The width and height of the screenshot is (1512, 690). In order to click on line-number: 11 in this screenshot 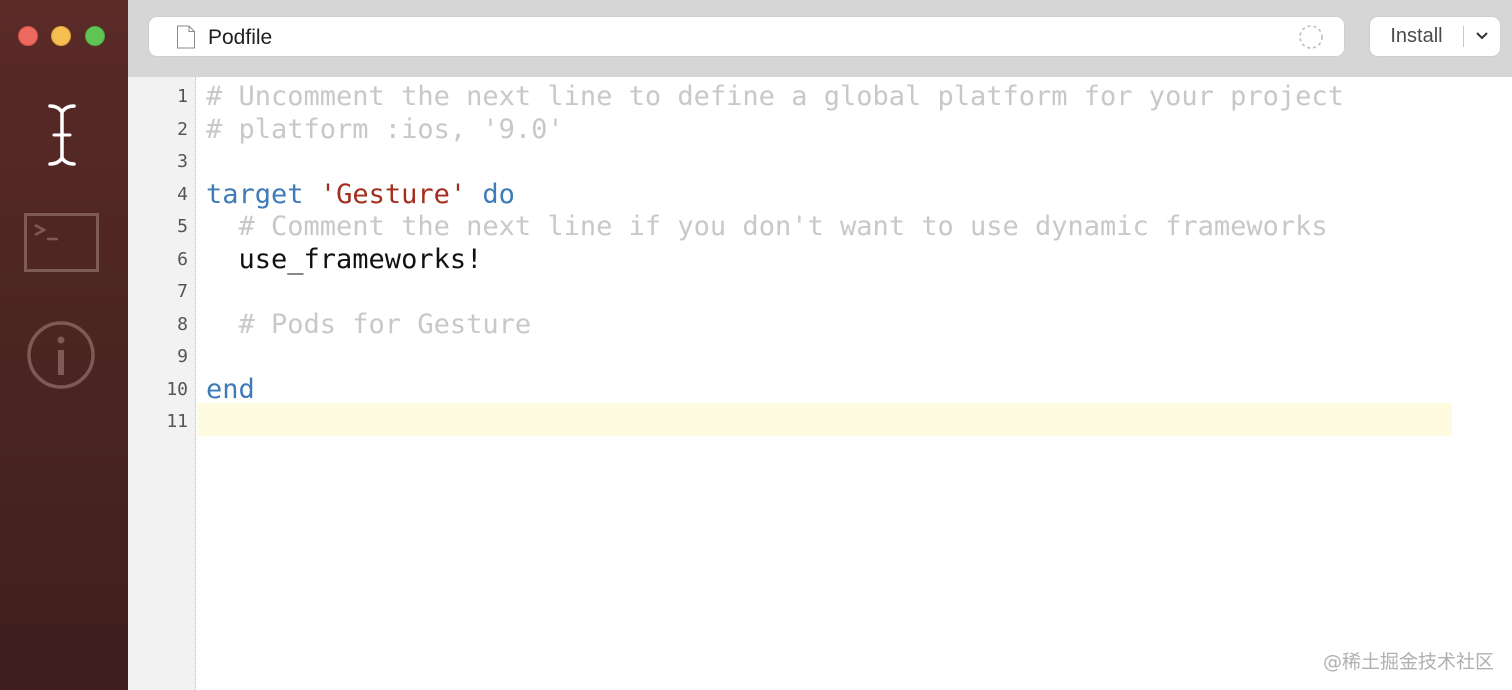, I will do `click(177, 421)`.